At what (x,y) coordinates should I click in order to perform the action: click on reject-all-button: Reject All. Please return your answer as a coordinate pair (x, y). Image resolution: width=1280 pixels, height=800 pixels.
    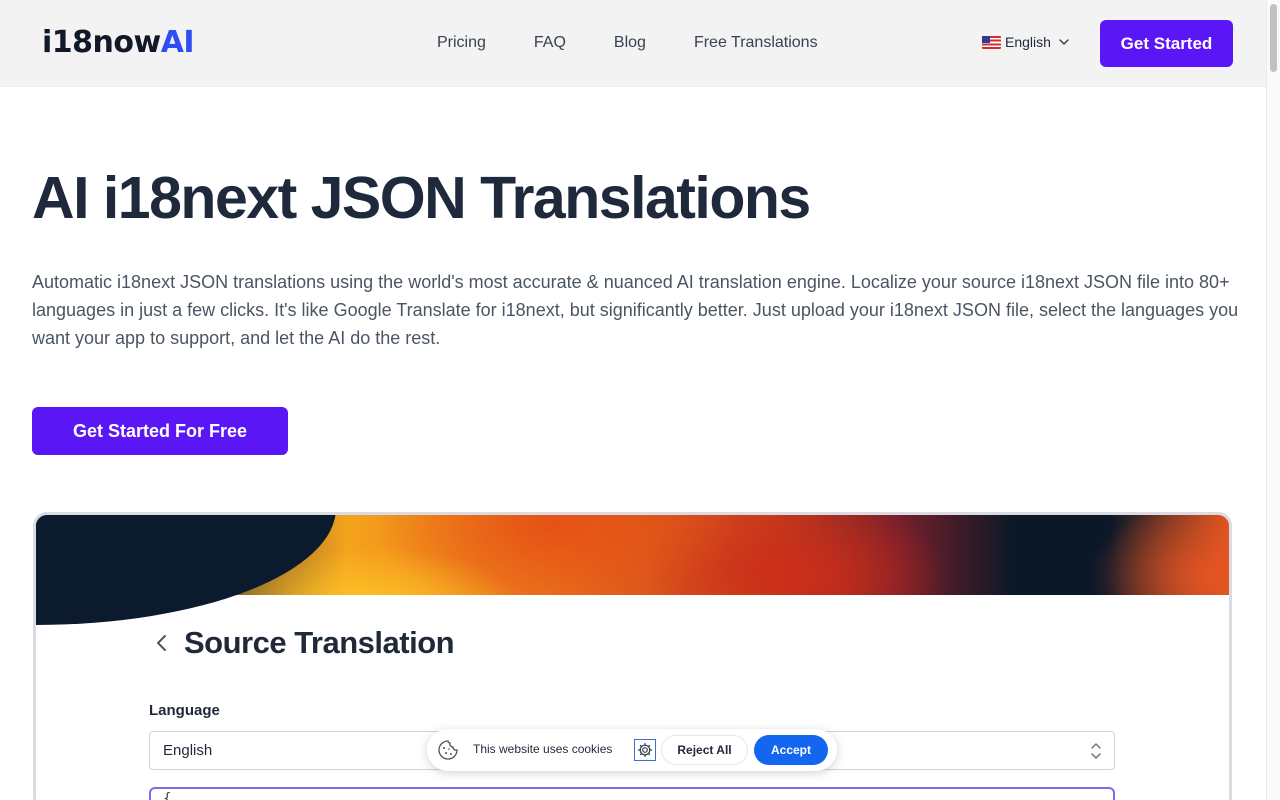
    Looking at the image, I should click on (704, 750).